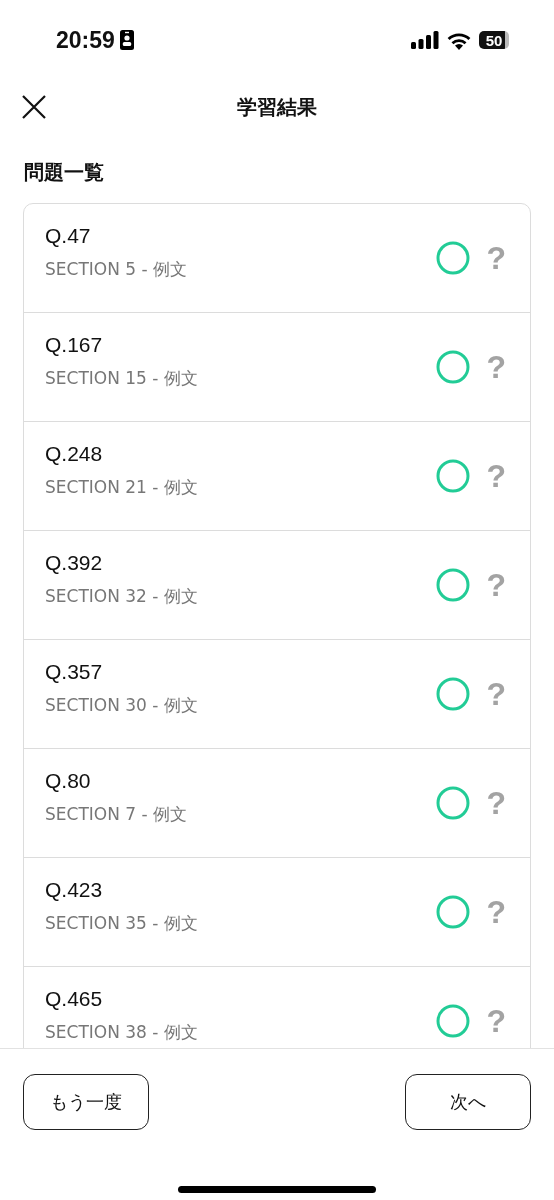  What do you see at coordinates (277, 258) in the screenshot?
I see `question-row: Q.47 SECTION 5 - 例文 ?` at bounding box center [277, 258].